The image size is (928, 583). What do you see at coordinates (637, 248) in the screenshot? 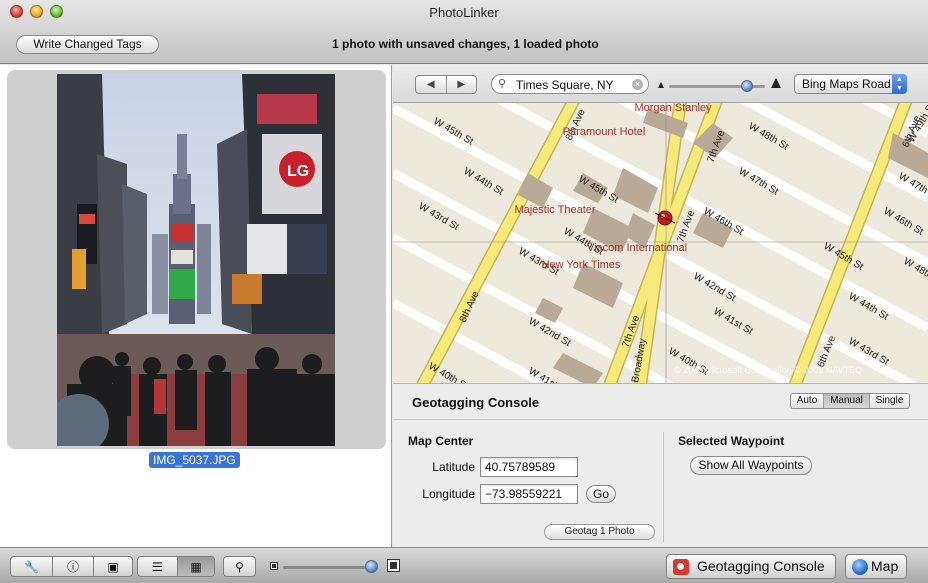
I see `map-poi-viacom: Viacom International` at bounding box center [637, 248].